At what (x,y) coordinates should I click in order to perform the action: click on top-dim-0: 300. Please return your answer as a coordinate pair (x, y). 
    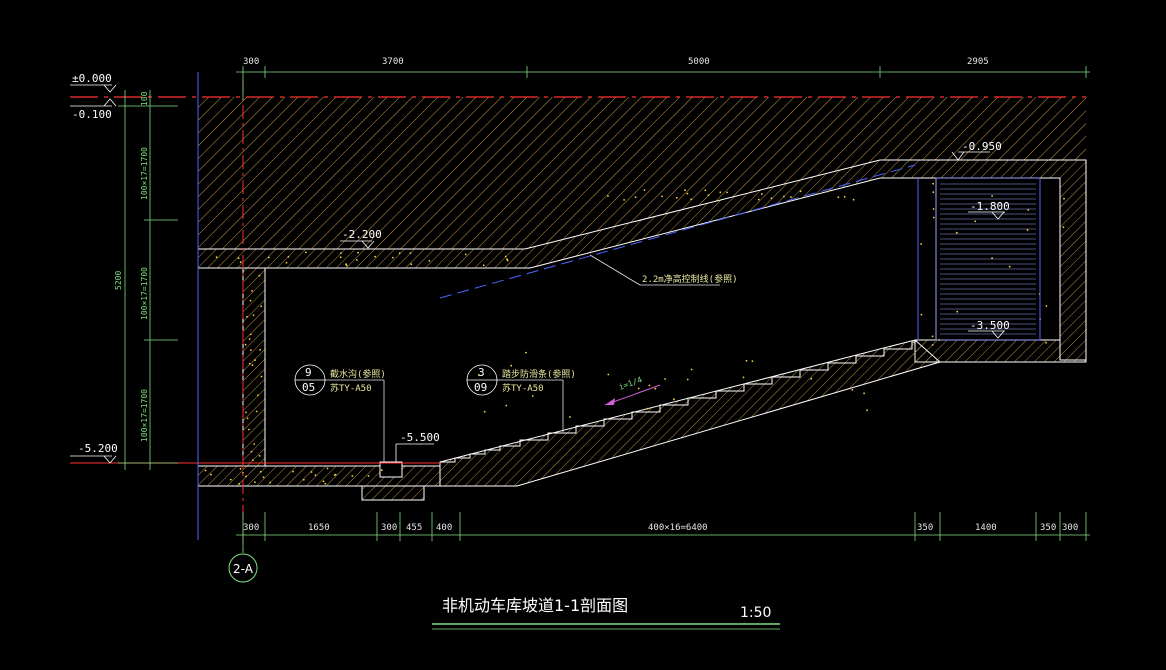
    Looking at the image, I should click on (251, 62).